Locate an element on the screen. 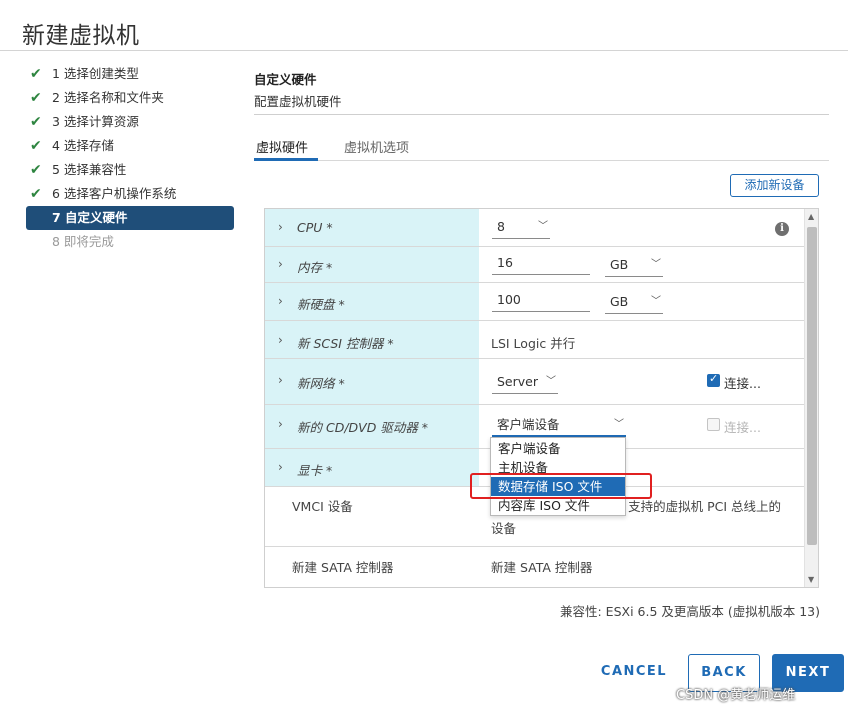  gpu-label: 显卡 * is located at coordinates (315, 470).